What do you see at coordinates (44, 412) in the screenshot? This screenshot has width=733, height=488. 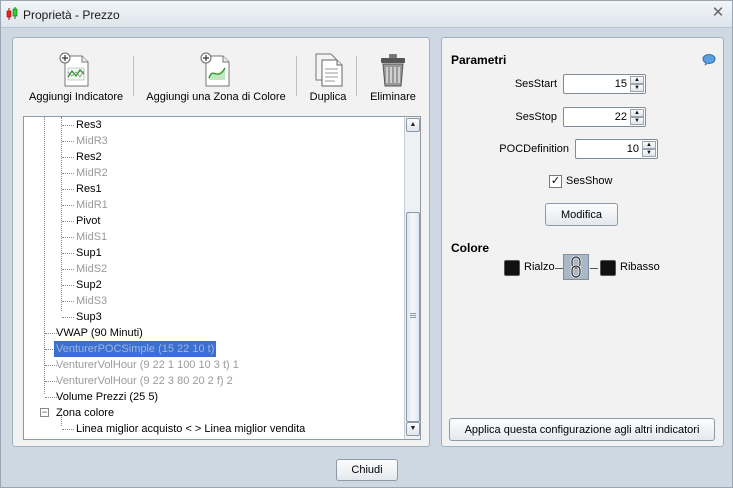 I see `collapse-toggle: −` at bounding box center [44, 412].